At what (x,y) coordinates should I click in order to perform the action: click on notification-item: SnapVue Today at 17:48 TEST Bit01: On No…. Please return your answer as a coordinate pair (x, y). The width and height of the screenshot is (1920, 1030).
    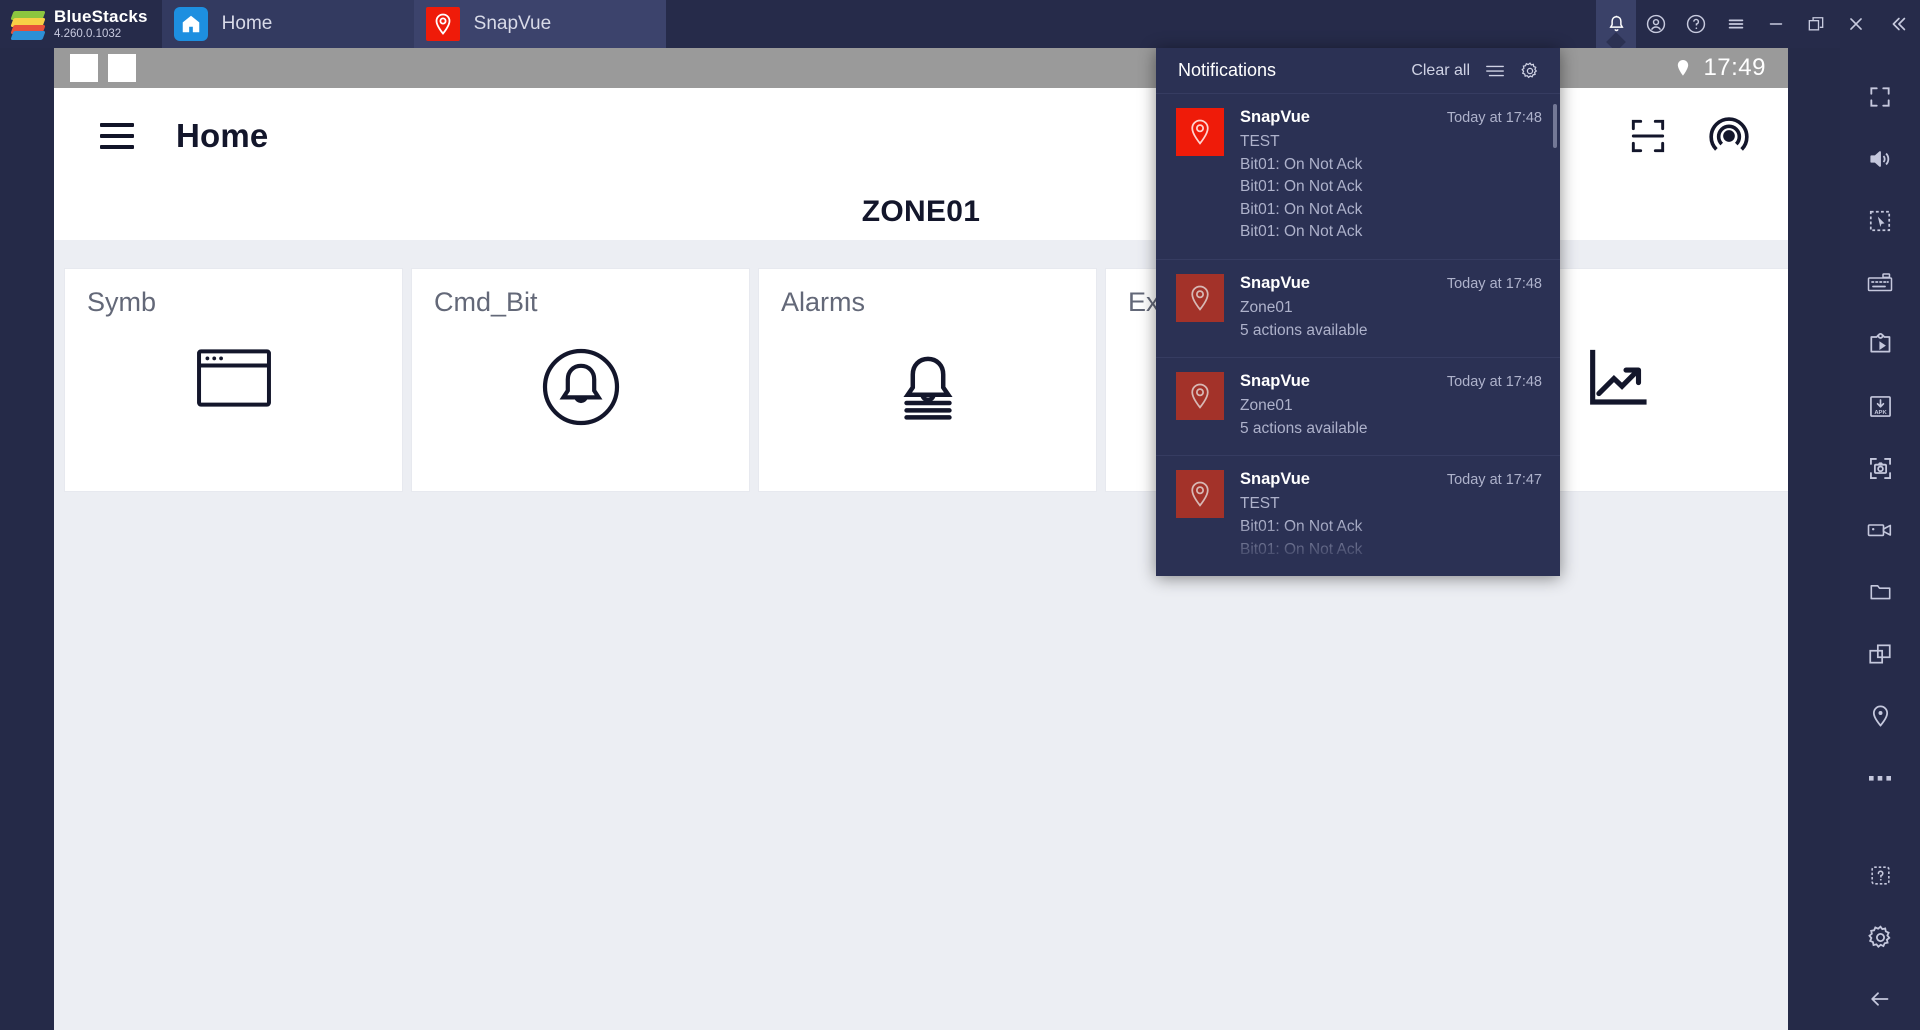
    Looking at the image, I should click on (1358, 177).